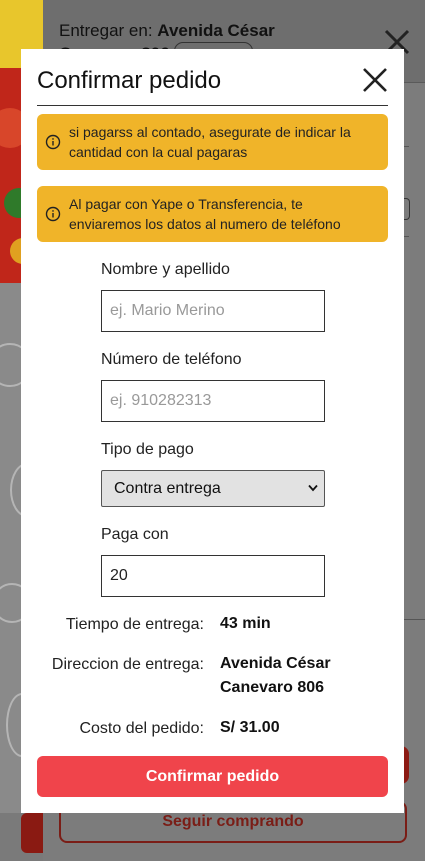 The height and width of the screenshot is (861, 425). Describe the element at coordinates (171, 359) in the screenshot. I see `phone-label: Número de teléfono` at that location.